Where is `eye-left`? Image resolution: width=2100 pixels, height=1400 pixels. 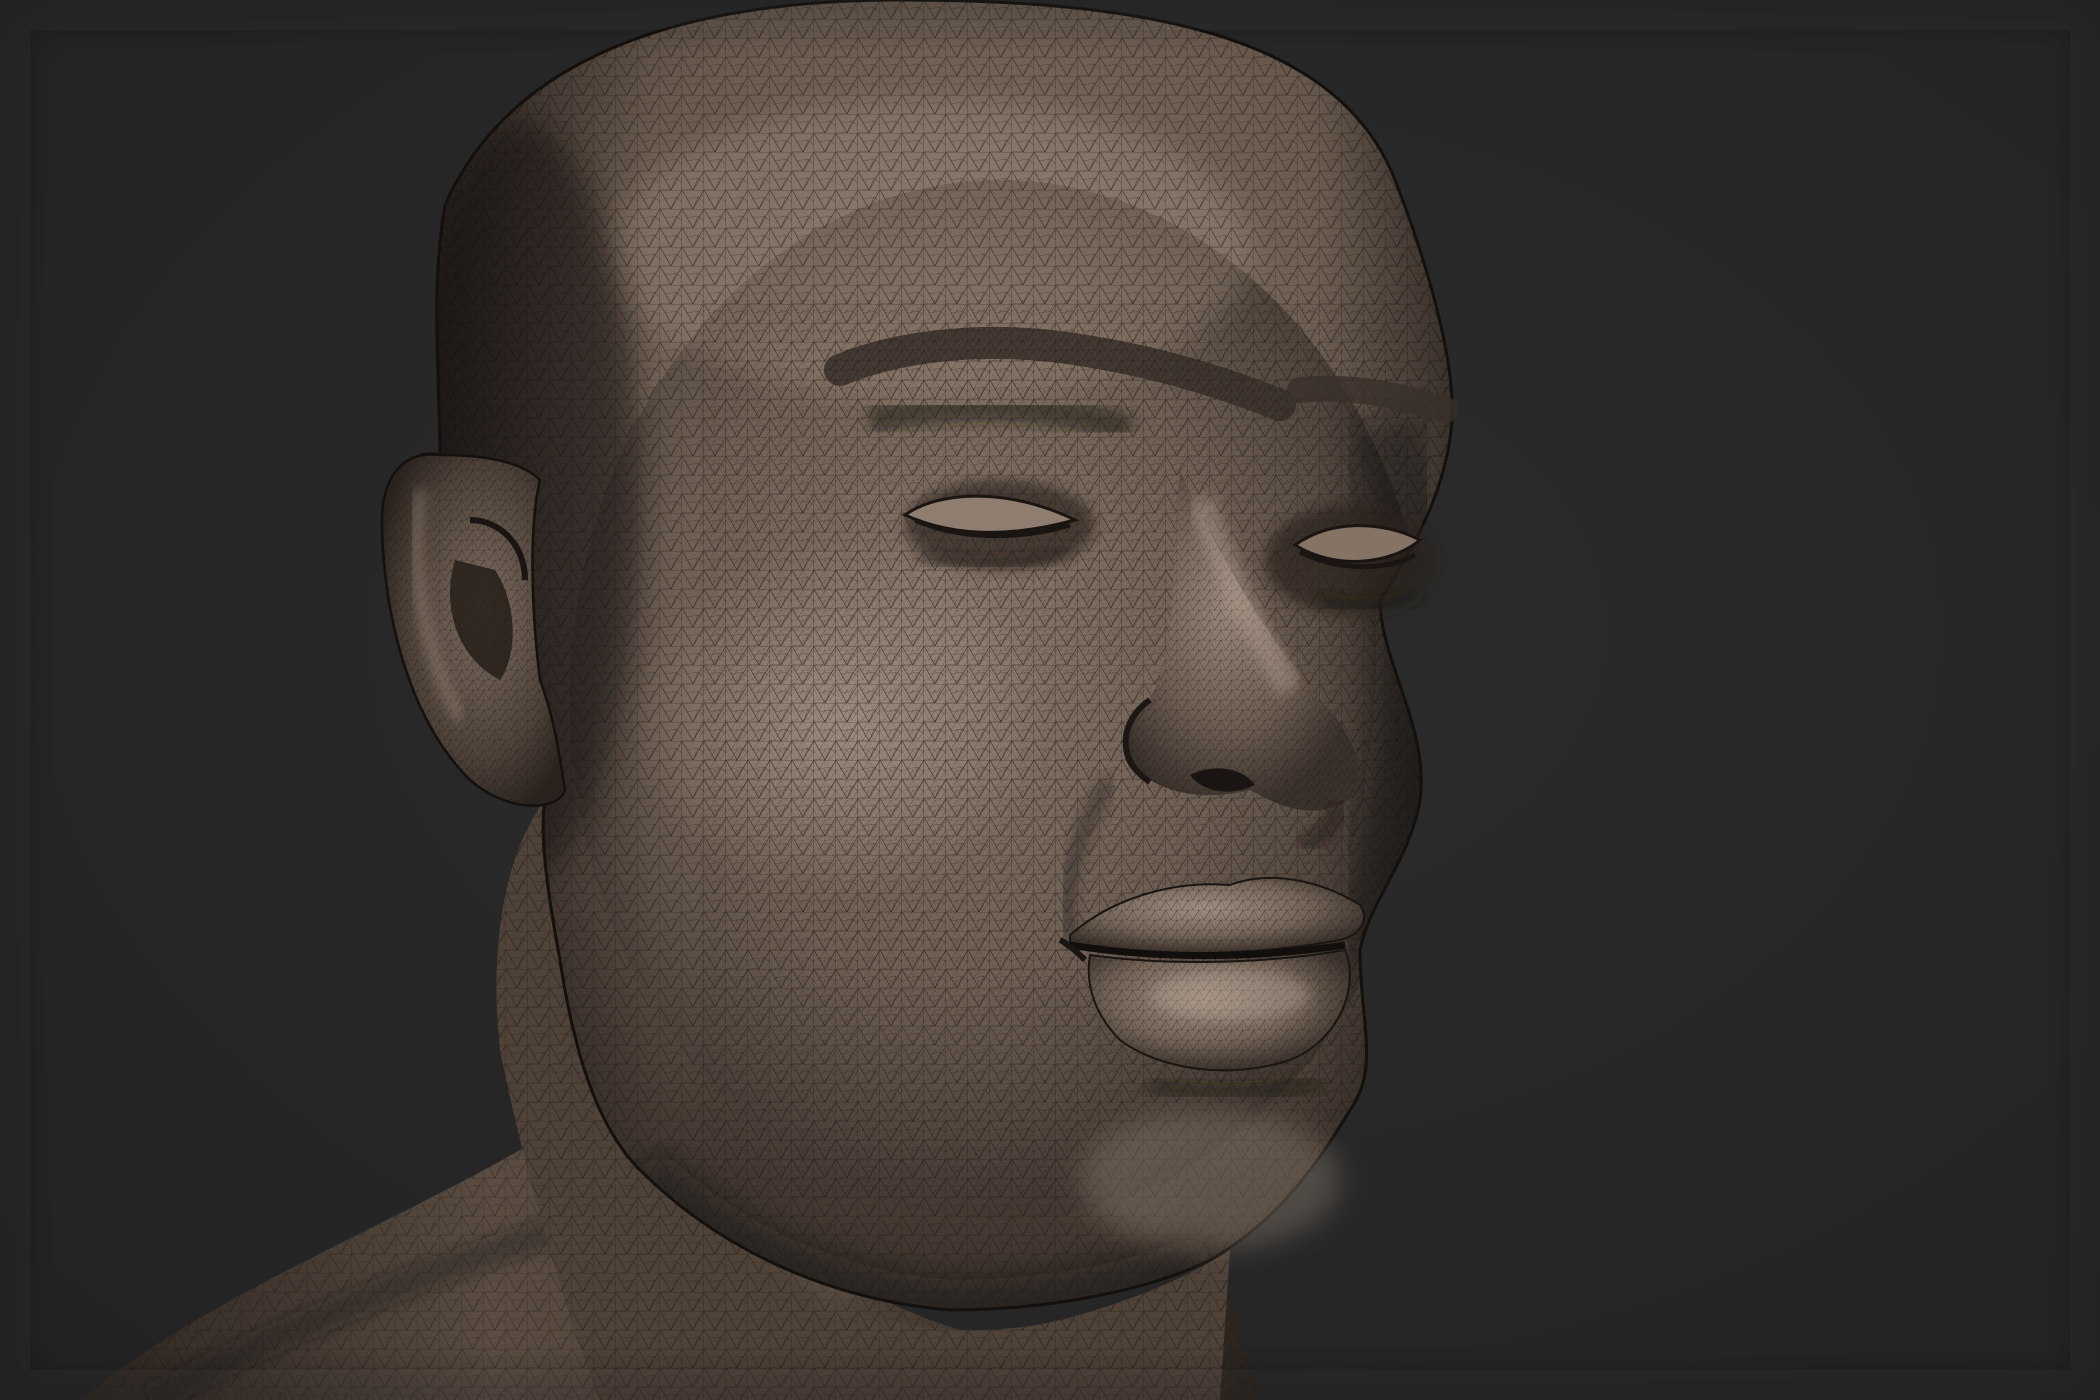 eye-left is located at coordinates (998, 525).